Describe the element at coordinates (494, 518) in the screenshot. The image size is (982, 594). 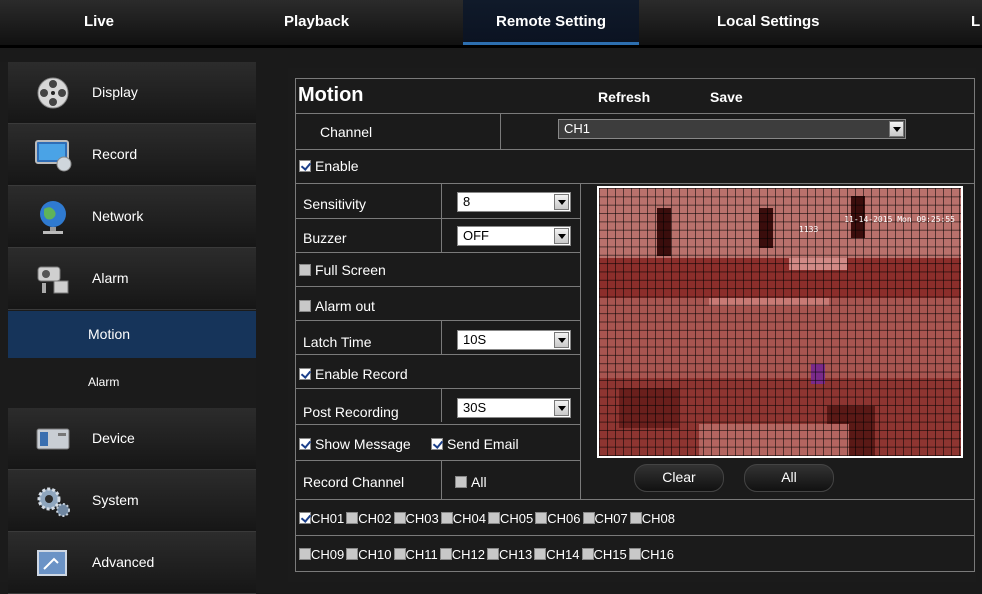
I see `ch05-checkbox` at that location.